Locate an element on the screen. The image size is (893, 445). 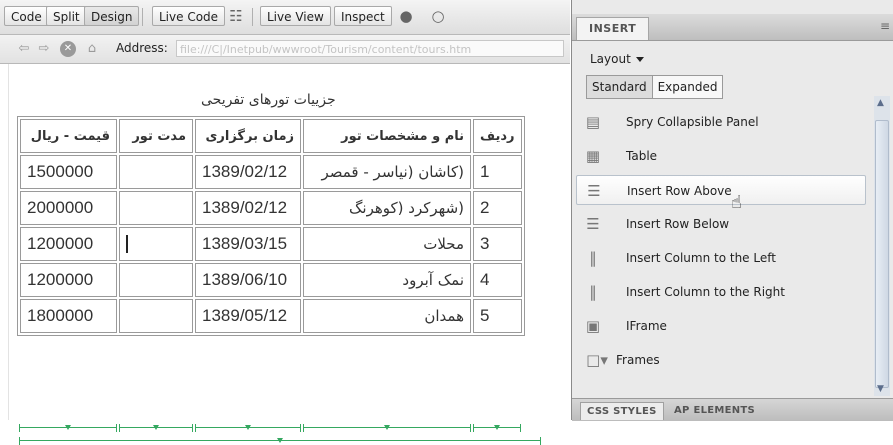
table-cell-tour-name: (شهرکرد (کوهرنگ is located at coordinates (387, 208).